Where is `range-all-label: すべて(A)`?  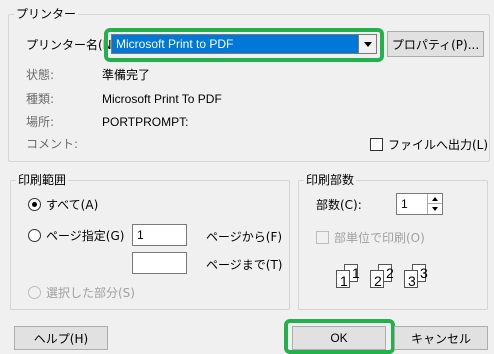
range-all-label: すべて(A) is located at coordinates (72, 205).